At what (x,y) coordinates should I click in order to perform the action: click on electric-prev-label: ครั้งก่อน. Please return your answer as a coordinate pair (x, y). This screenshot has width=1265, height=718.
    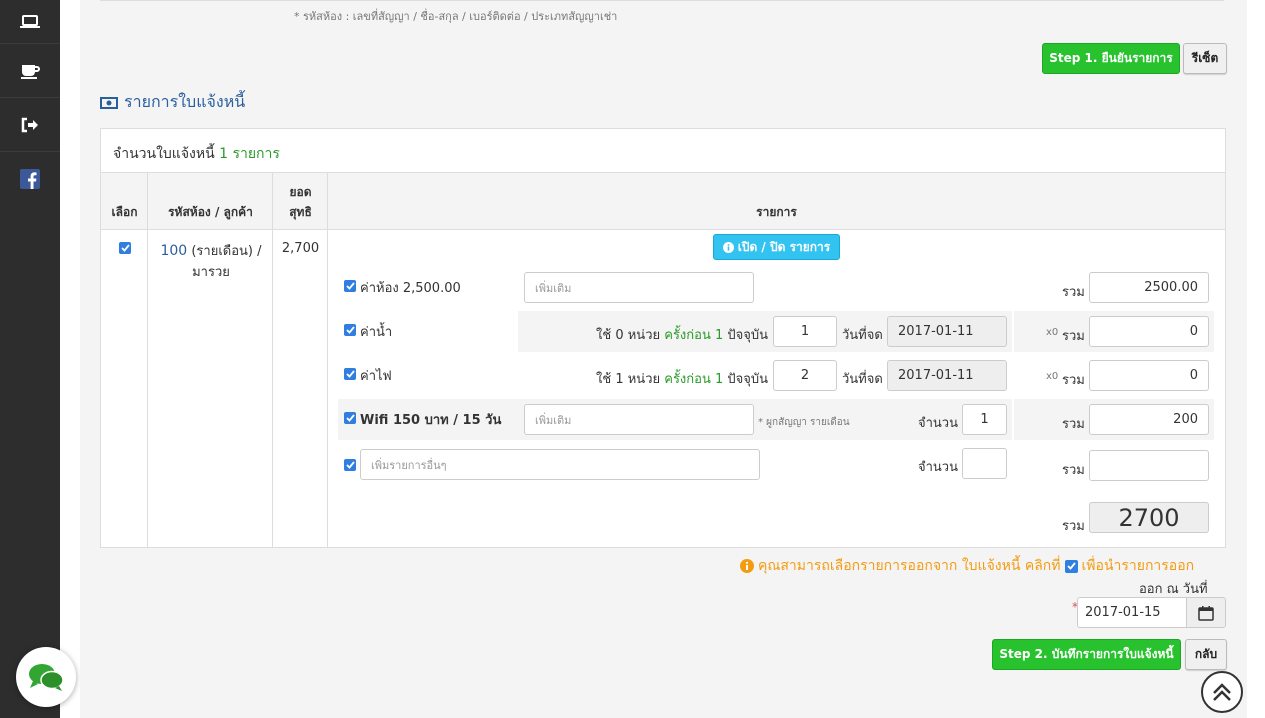
    Looking at the image, I should click on (687, 379).